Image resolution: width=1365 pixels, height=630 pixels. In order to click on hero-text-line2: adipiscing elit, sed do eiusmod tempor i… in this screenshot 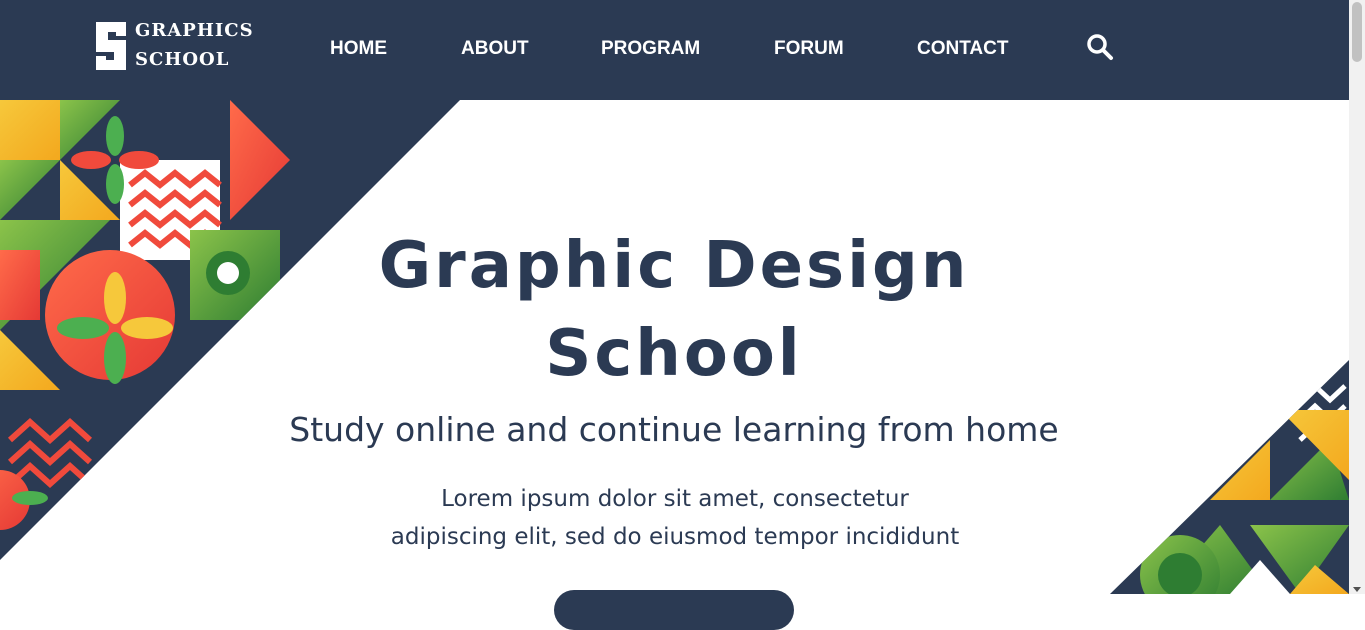, I will do `click(675, 537)`.